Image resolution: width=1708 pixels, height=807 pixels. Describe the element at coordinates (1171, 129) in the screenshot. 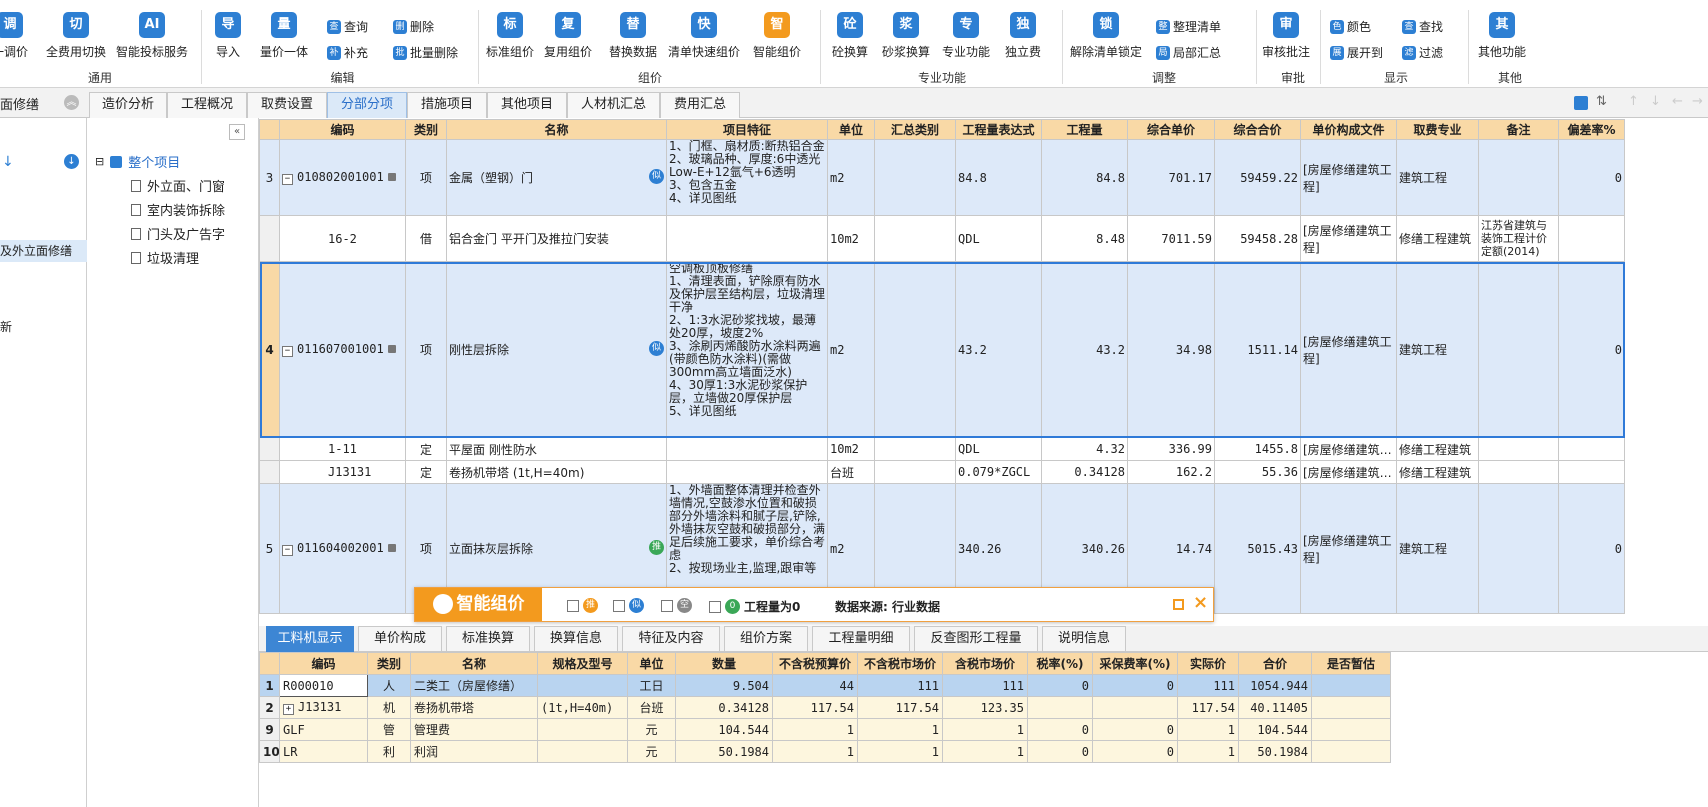

I see `col-header: 综合单价` at that location.